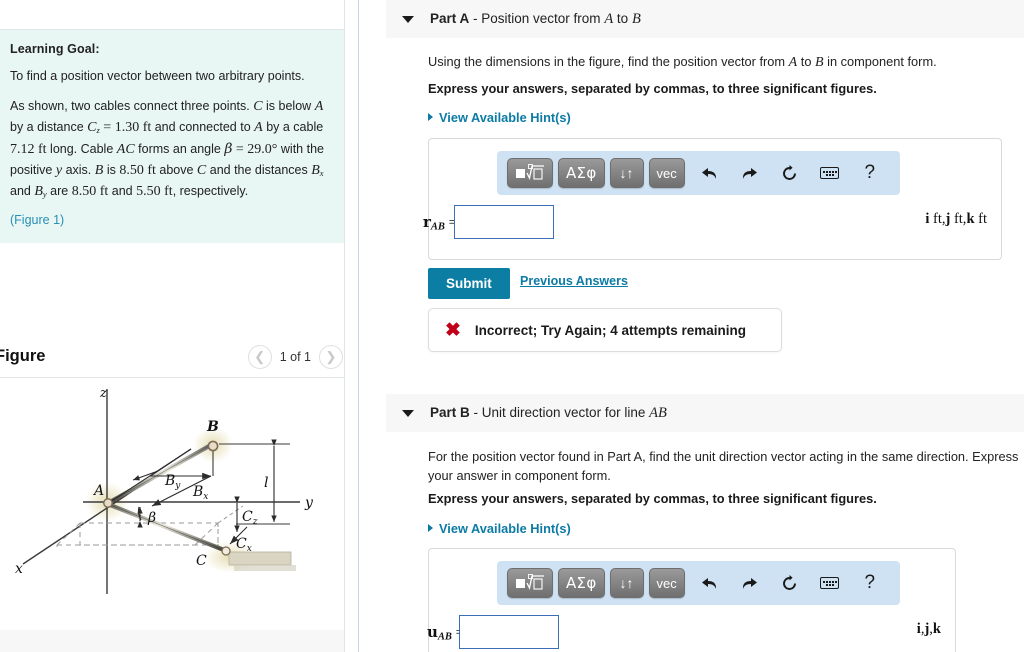 Image resolution: width=1024 pixels, height=652 pixels. I want to click on symbol-ac: AC, so click(125, 149).